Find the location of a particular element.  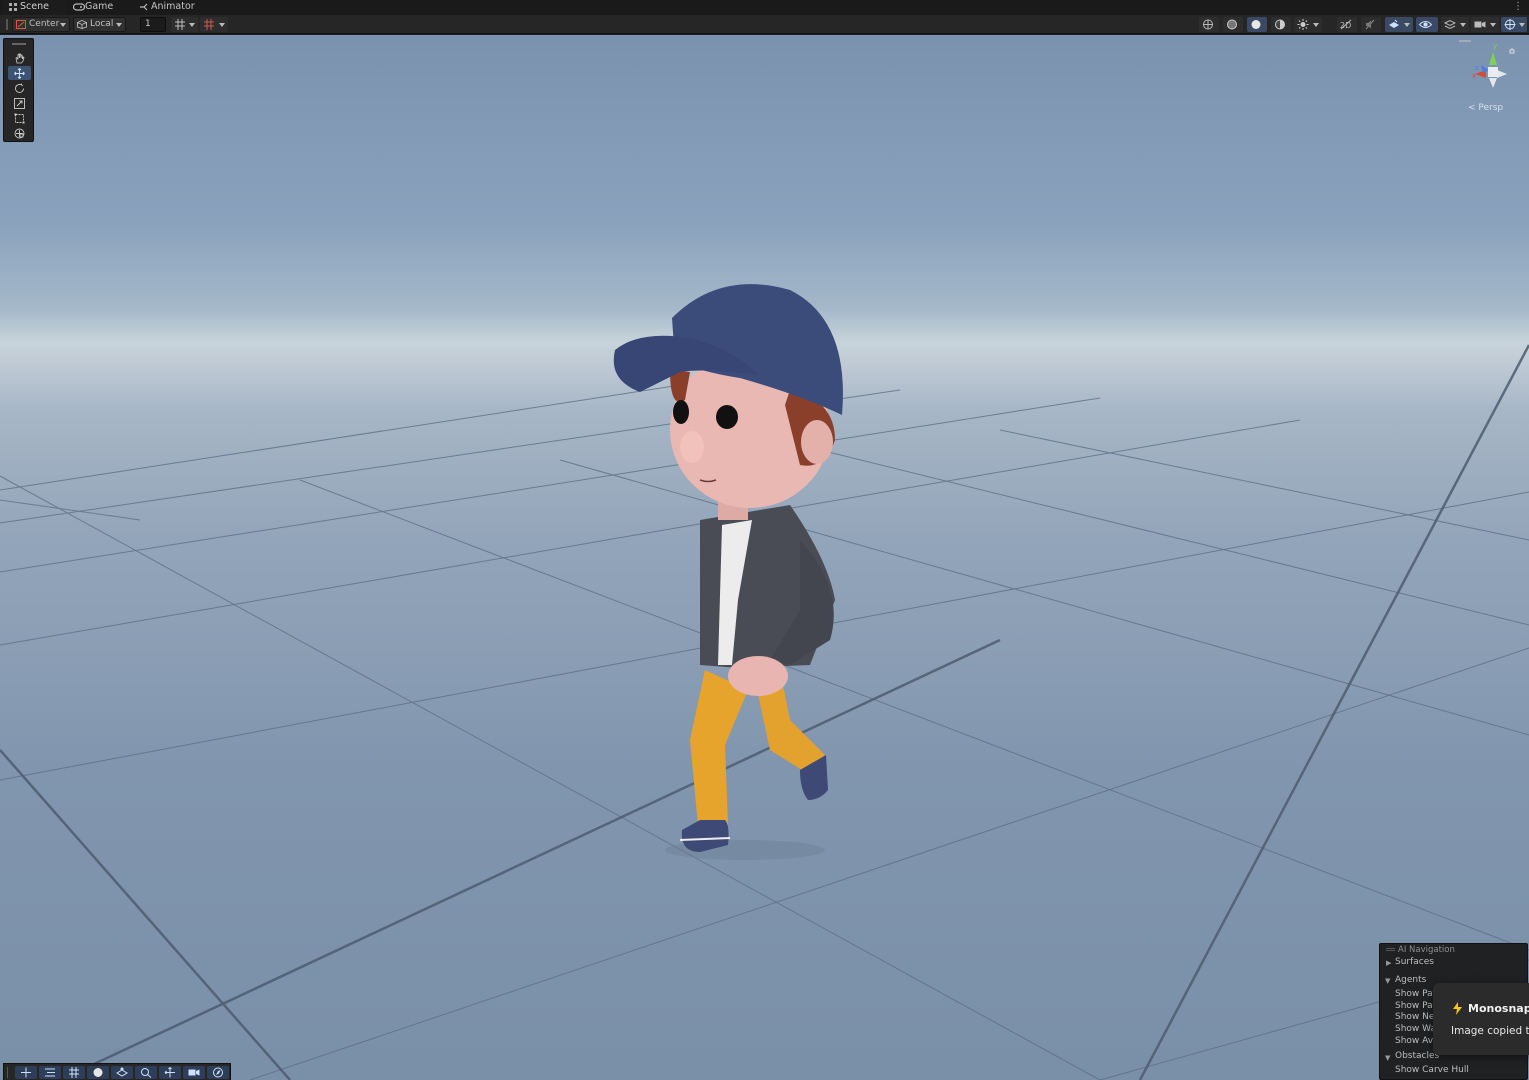

move-overlay-button is located at coordinates (26, 1072).